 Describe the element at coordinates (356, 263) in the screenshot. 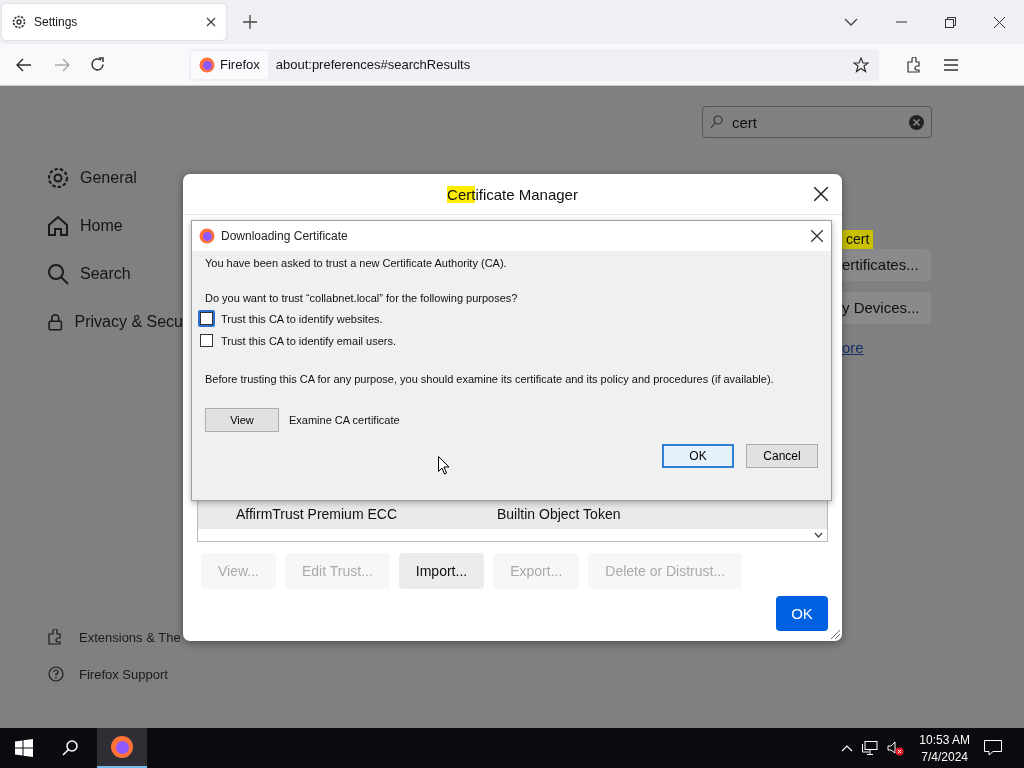

I see `intro-text: You have been asked to trust a new Certificate Authority (CA).` at that location.